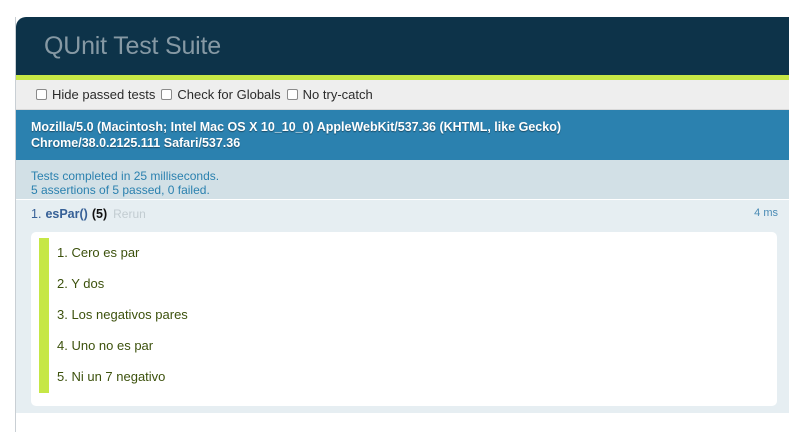  Describe the element at coordinates (132, 46) in the screenshot. I see `page-title: QUnit Test Suite` at that location.